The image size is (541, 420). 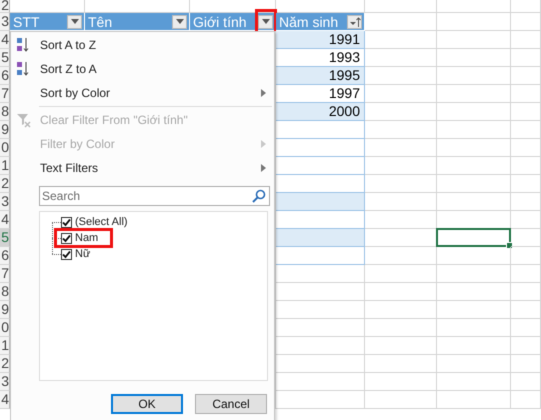 What do you see at coordinates (23, 69) in the screenshot?
I see `sort-descending-icon` at bounding box center [23, 69].